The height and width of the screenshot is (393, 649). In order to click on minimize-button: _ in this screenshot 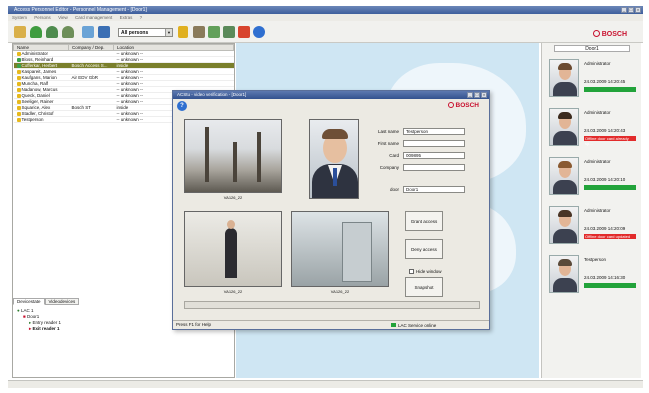, I will do `click(624, 10)`.